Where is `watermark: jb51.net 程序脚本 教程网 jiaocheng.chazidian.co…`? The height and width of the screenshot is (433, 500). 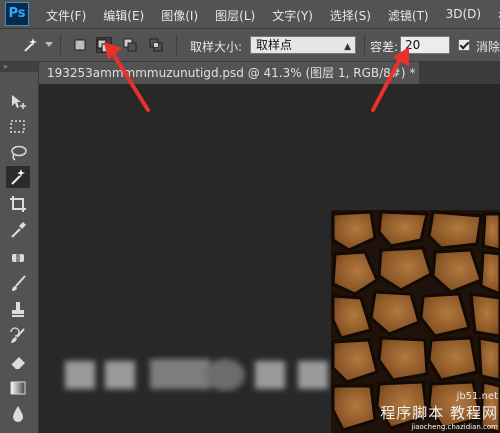
watermark: jb51.net 程序脚本 教程网 jiaocheng.chazidian.co… is located at coordinates (439, 411).